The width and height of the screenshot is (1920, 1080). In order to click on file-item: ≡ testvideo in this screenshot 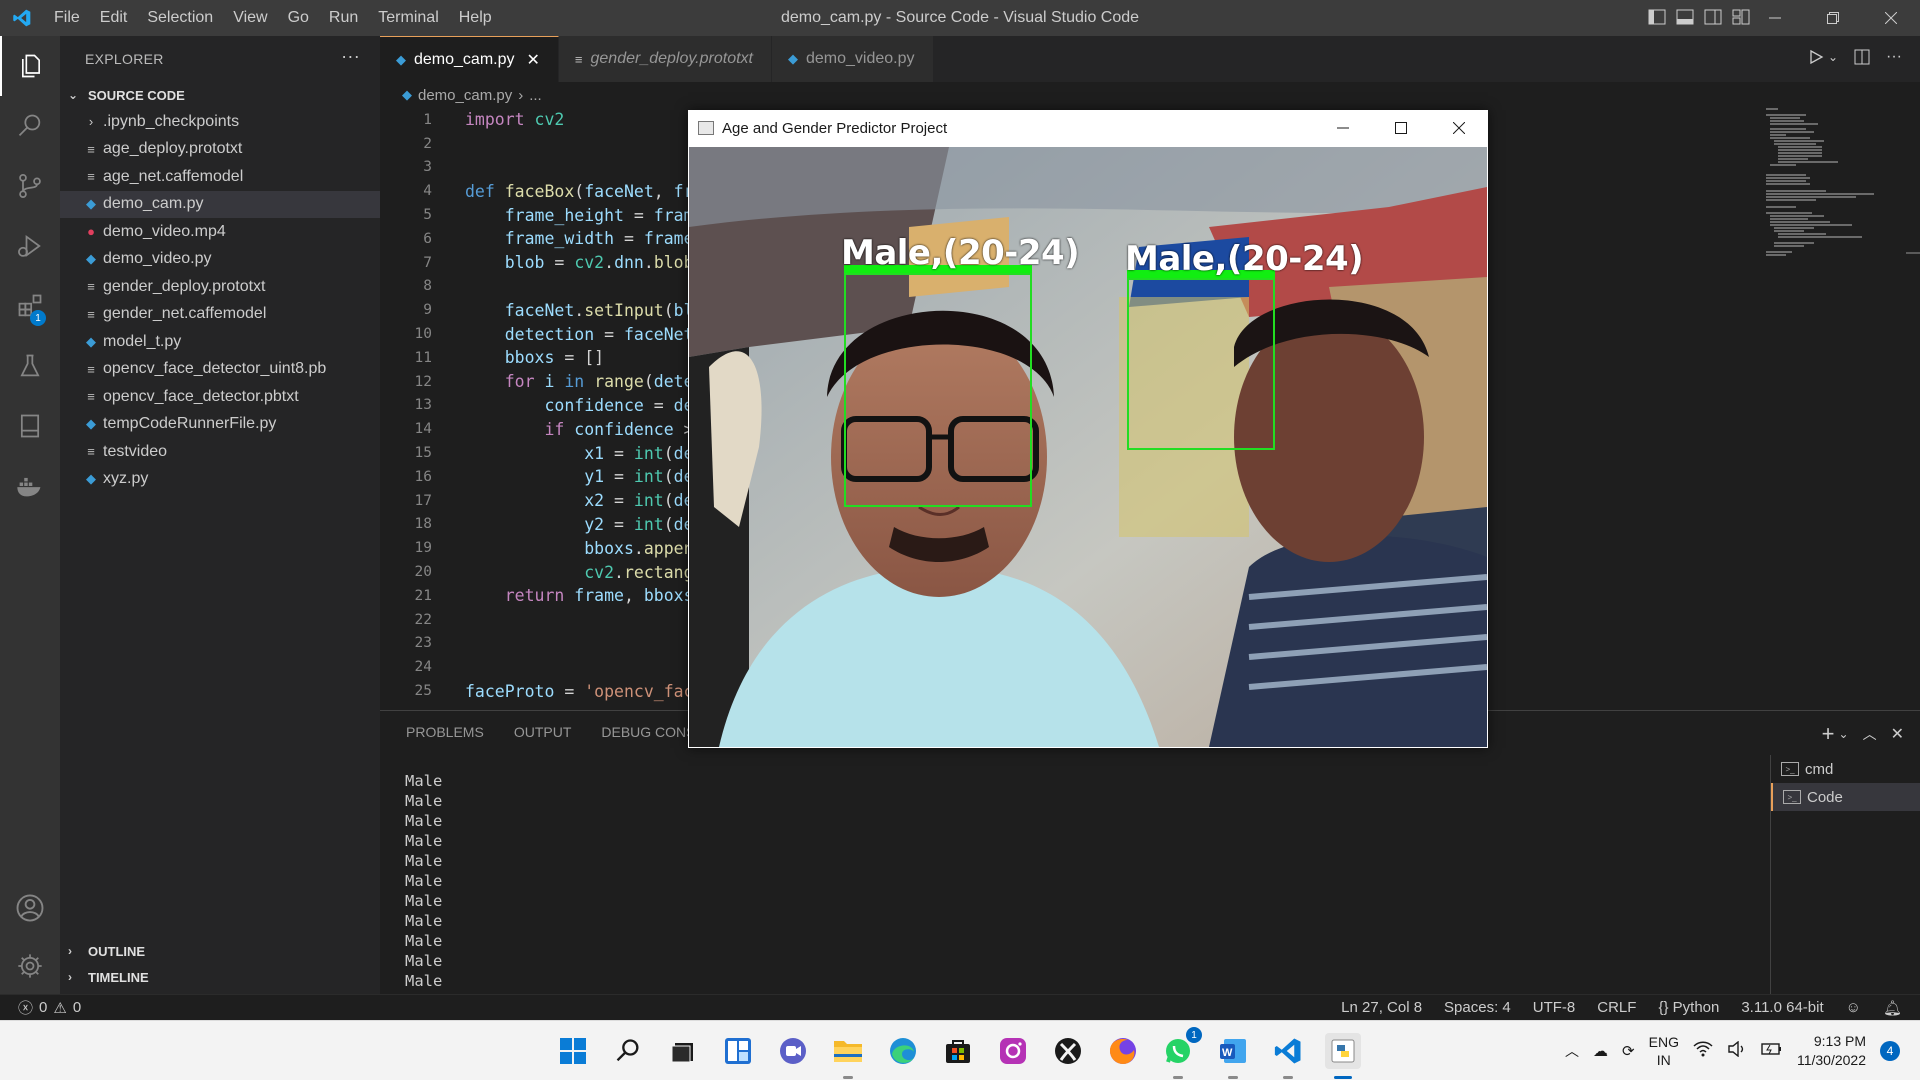, I will do `click(220, 452)`.